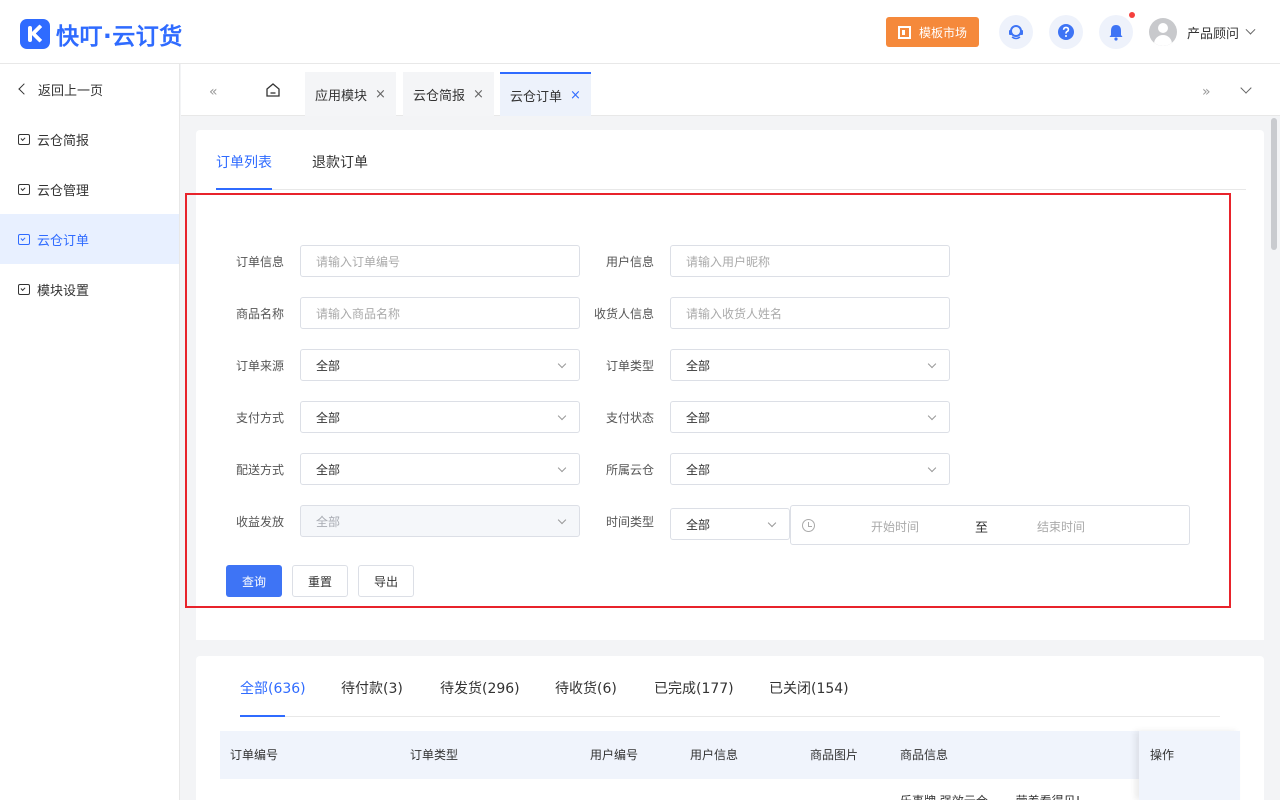 The width and height of the screenshot is (1280, 800). I want to click on help-button, so click(1066, 32).